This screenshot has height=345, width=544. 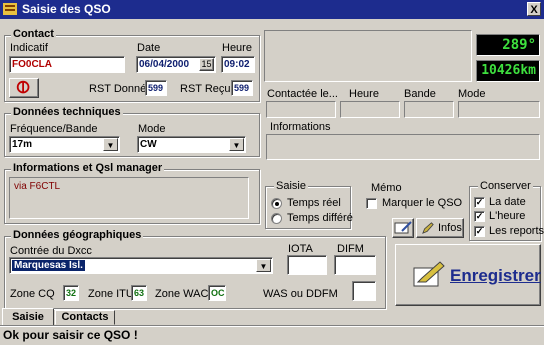 What do you see at coordinates (66, 9) in the screenshot?
I see `window-title: Saisie des QSO` at bounding box center [66, 9].